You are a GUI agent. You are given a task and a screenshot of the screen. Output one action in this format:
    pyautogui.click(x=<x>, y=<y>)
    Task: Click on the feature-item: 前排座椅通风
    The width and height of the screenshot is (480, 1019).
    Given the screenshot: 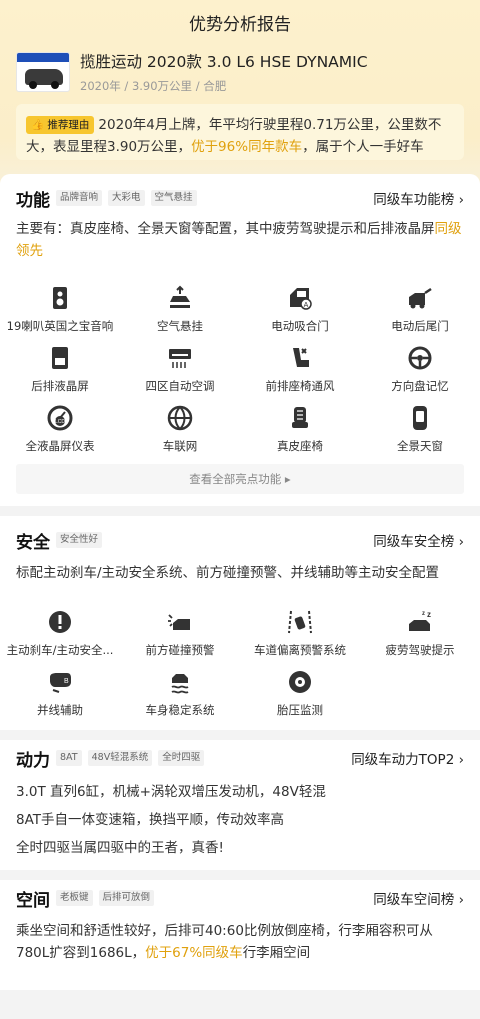 What is the action you would take?
    pyautogui.click(x=300, y=372)
    